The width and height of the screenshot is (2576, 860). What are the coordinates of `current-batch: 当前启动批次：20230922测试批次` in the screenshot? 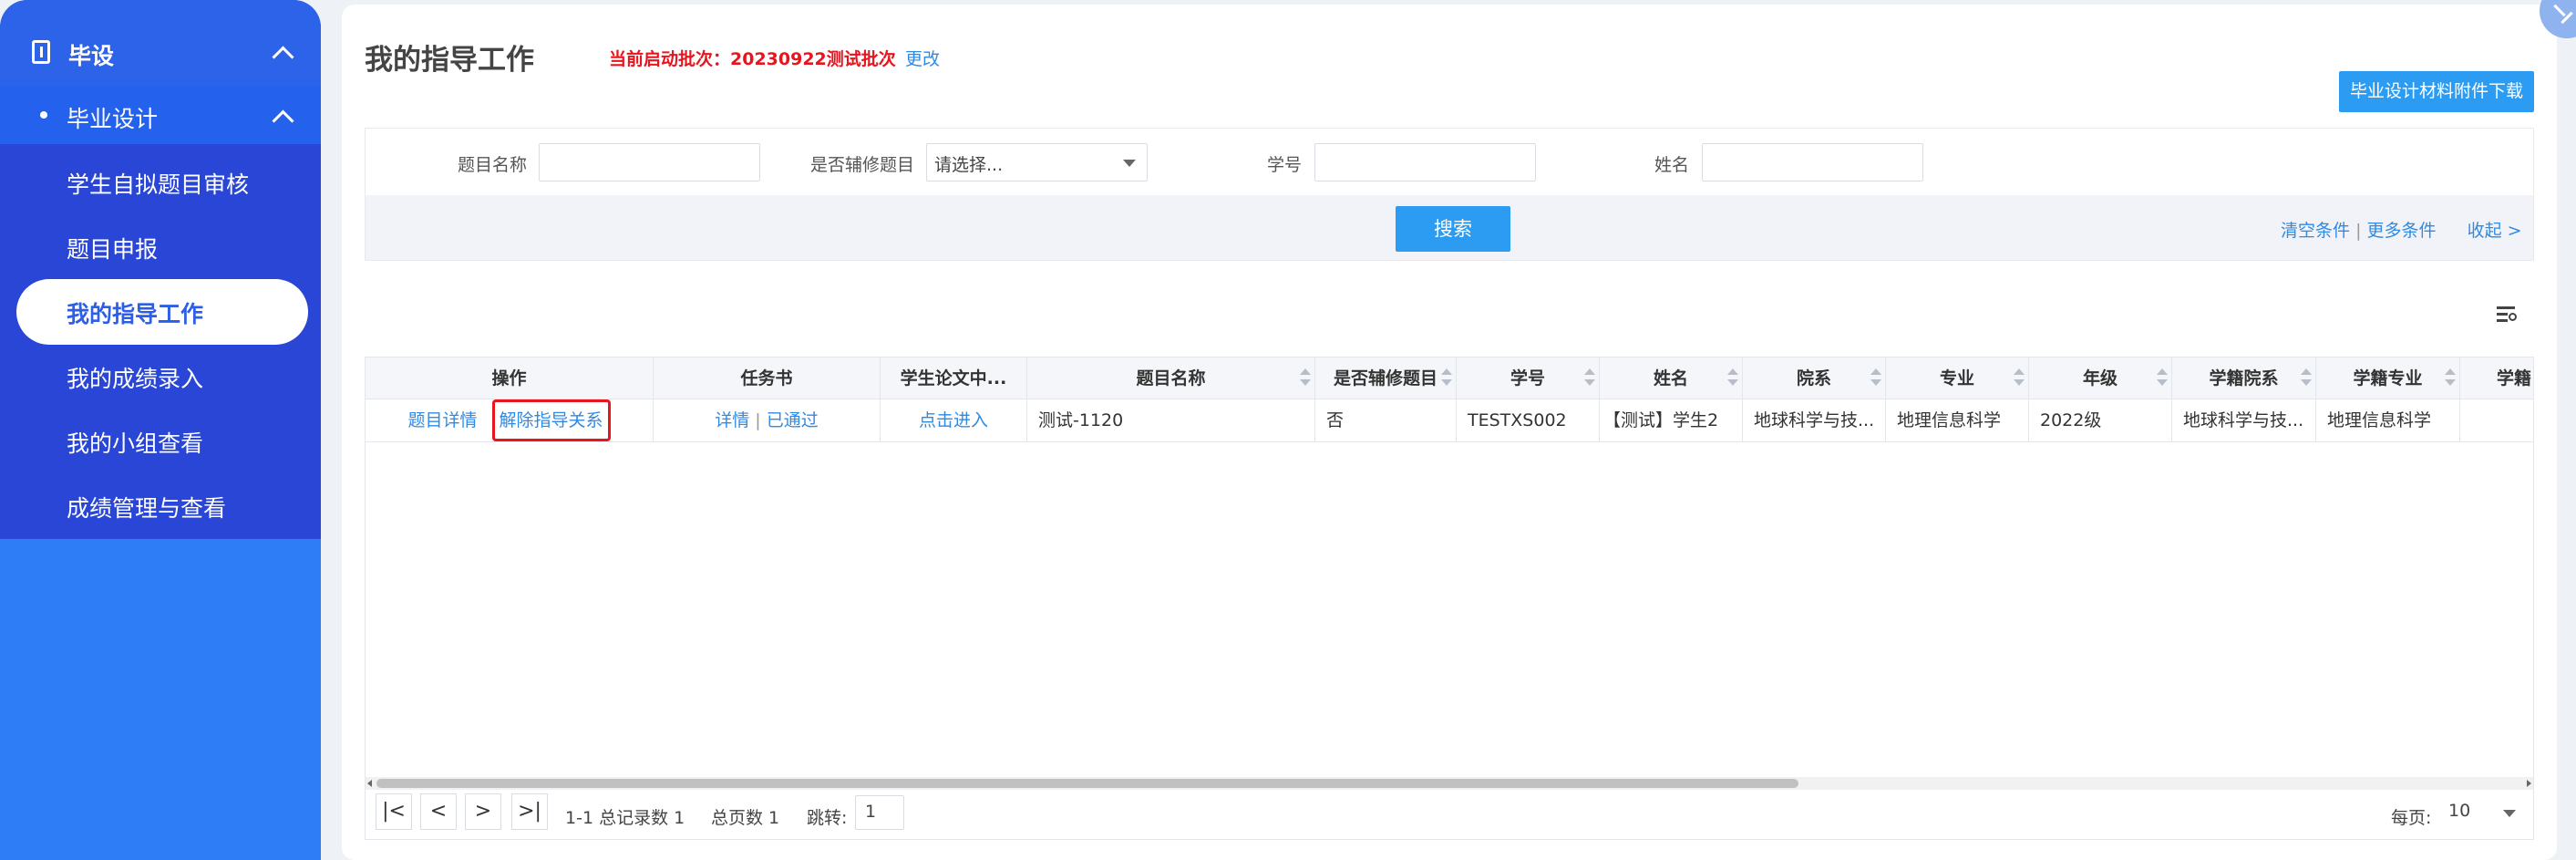 It's located at (752, 59).